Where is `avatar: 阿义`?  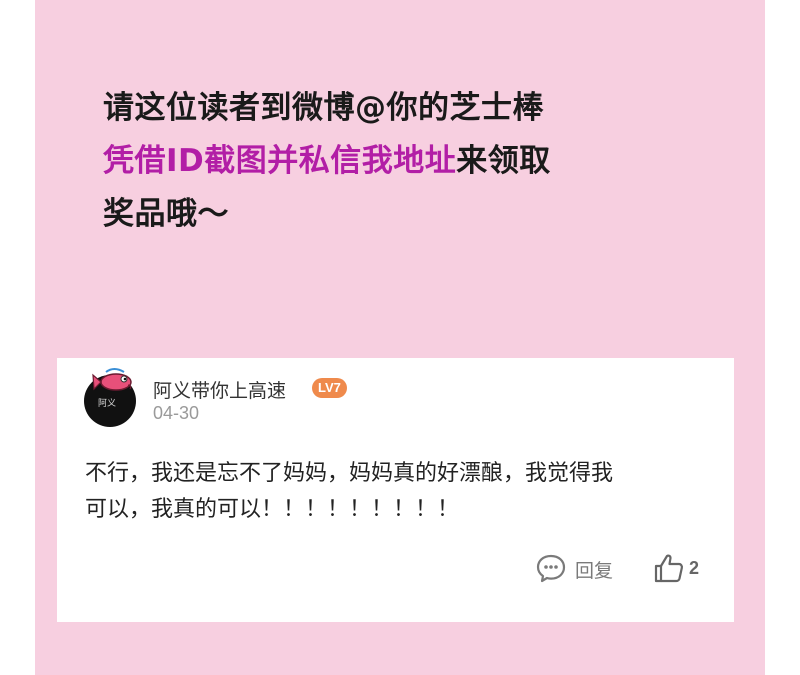
avatar: 阿义 is located at coordinates (114, 398).